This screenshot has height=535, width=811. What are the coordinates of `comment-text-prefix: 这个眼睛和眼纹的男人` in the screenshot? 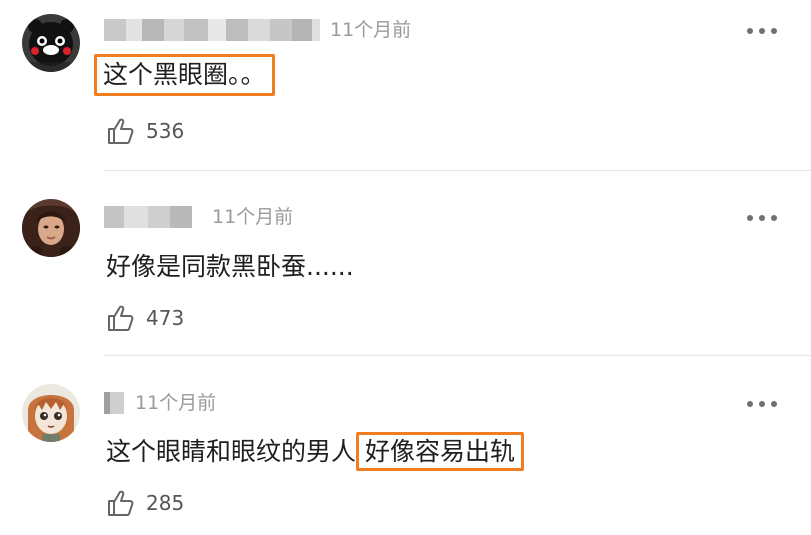 It's located at (231, 451).